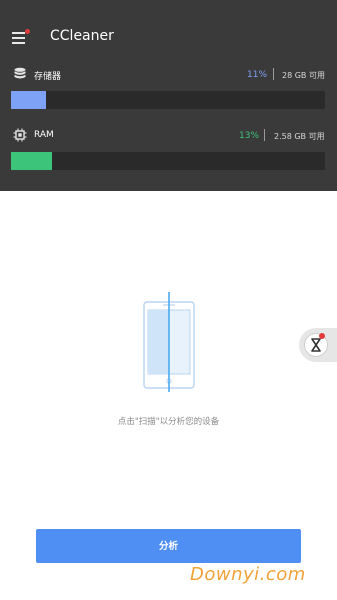  Describe the element at coordinates (249, 136) in the screenshot. I see `ram-percent: 13%` at that location.